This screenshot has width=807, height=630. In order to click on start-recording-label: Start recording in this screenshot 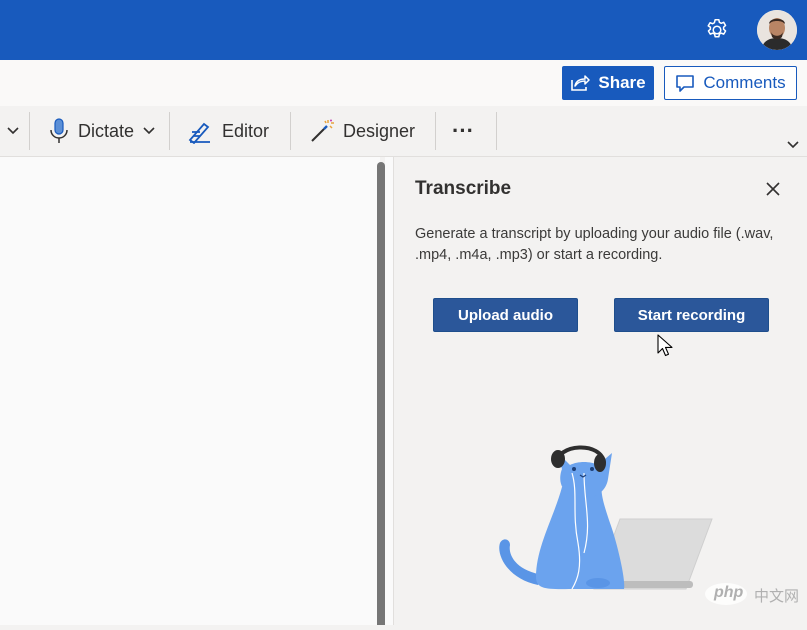, I will do `click(691, 315)`.